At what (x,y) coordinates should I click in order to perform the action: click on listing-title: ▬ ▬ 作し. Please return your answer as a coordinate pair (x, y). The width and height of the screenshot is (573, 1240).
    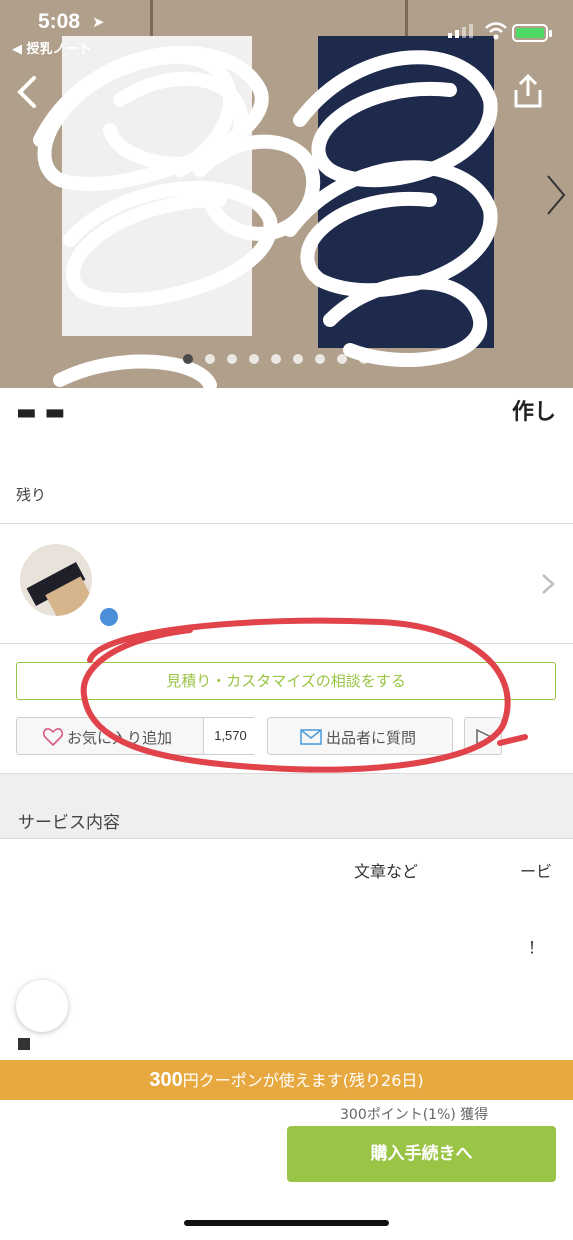
    Looking at the image, I should click on (286, 412).